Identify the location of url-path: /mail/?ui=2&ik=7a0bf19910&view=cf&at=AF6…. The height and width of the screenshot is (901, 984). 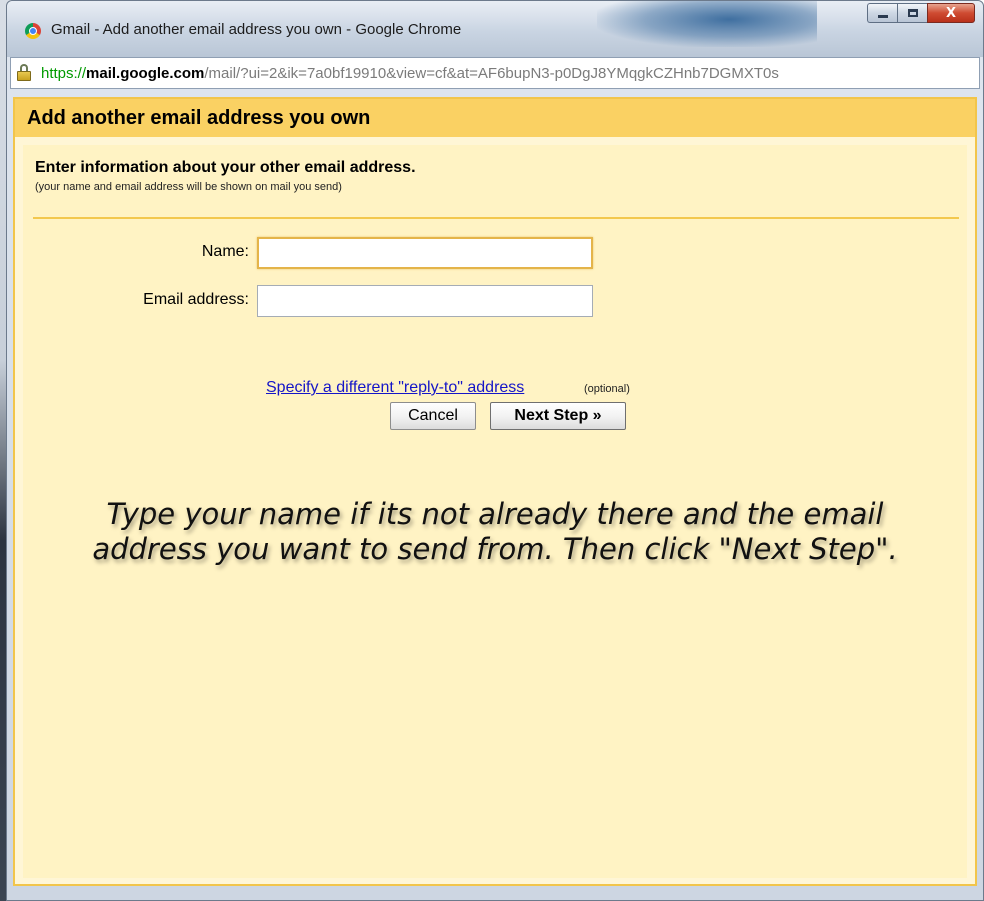
(491, 73).